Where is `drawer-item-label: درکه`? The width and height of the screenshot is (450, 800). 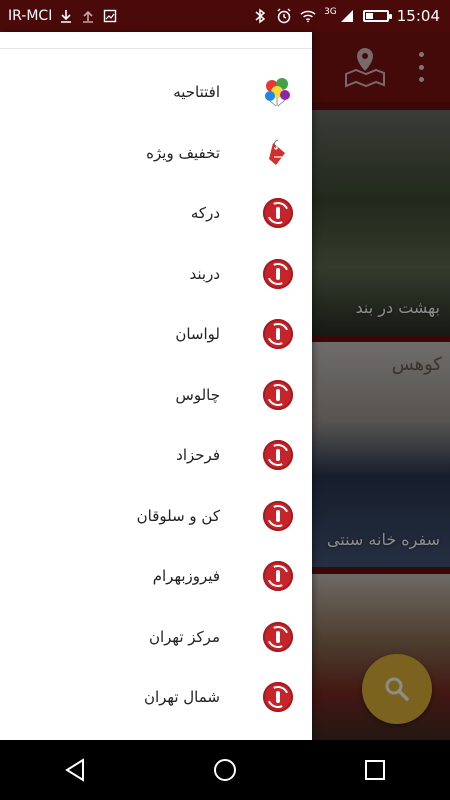 drawer-item-label: درکه is located at coordinates (205, 213).